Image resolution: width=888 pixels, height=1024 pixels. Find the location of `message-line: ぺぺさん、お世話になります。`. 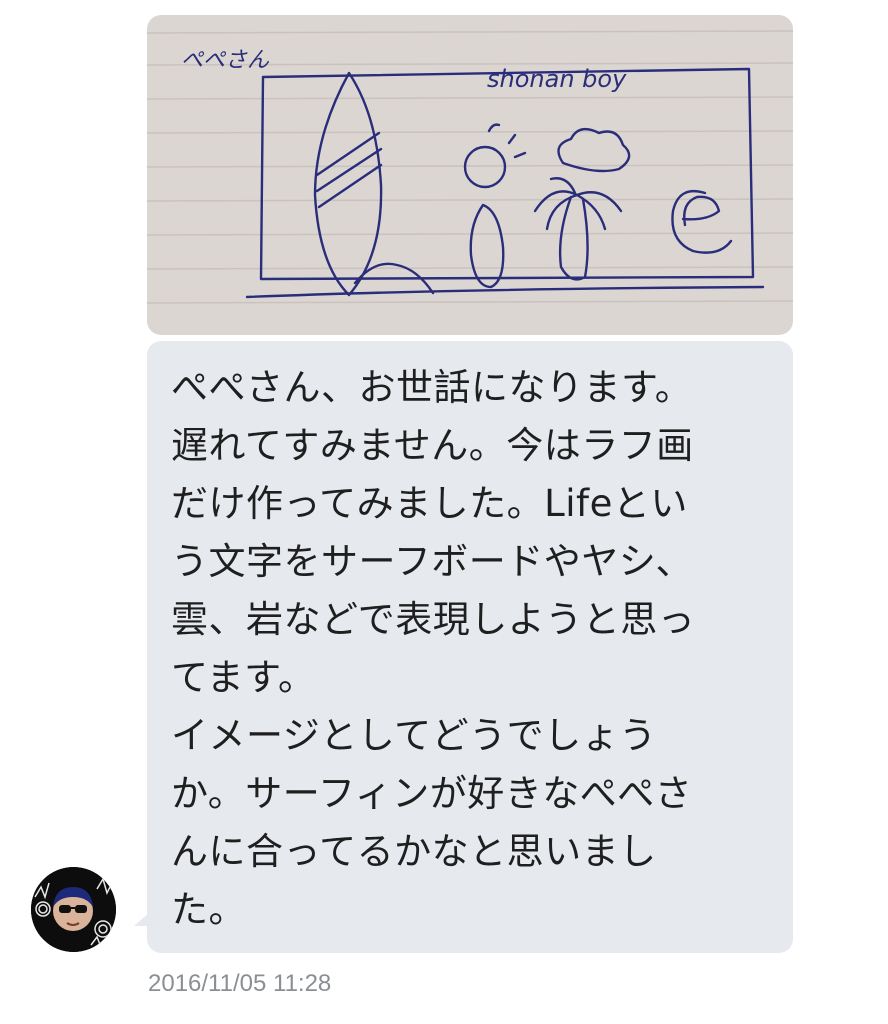

message-line: ぺぺさん、お世話になります。 is located at coordinates (432, 387).